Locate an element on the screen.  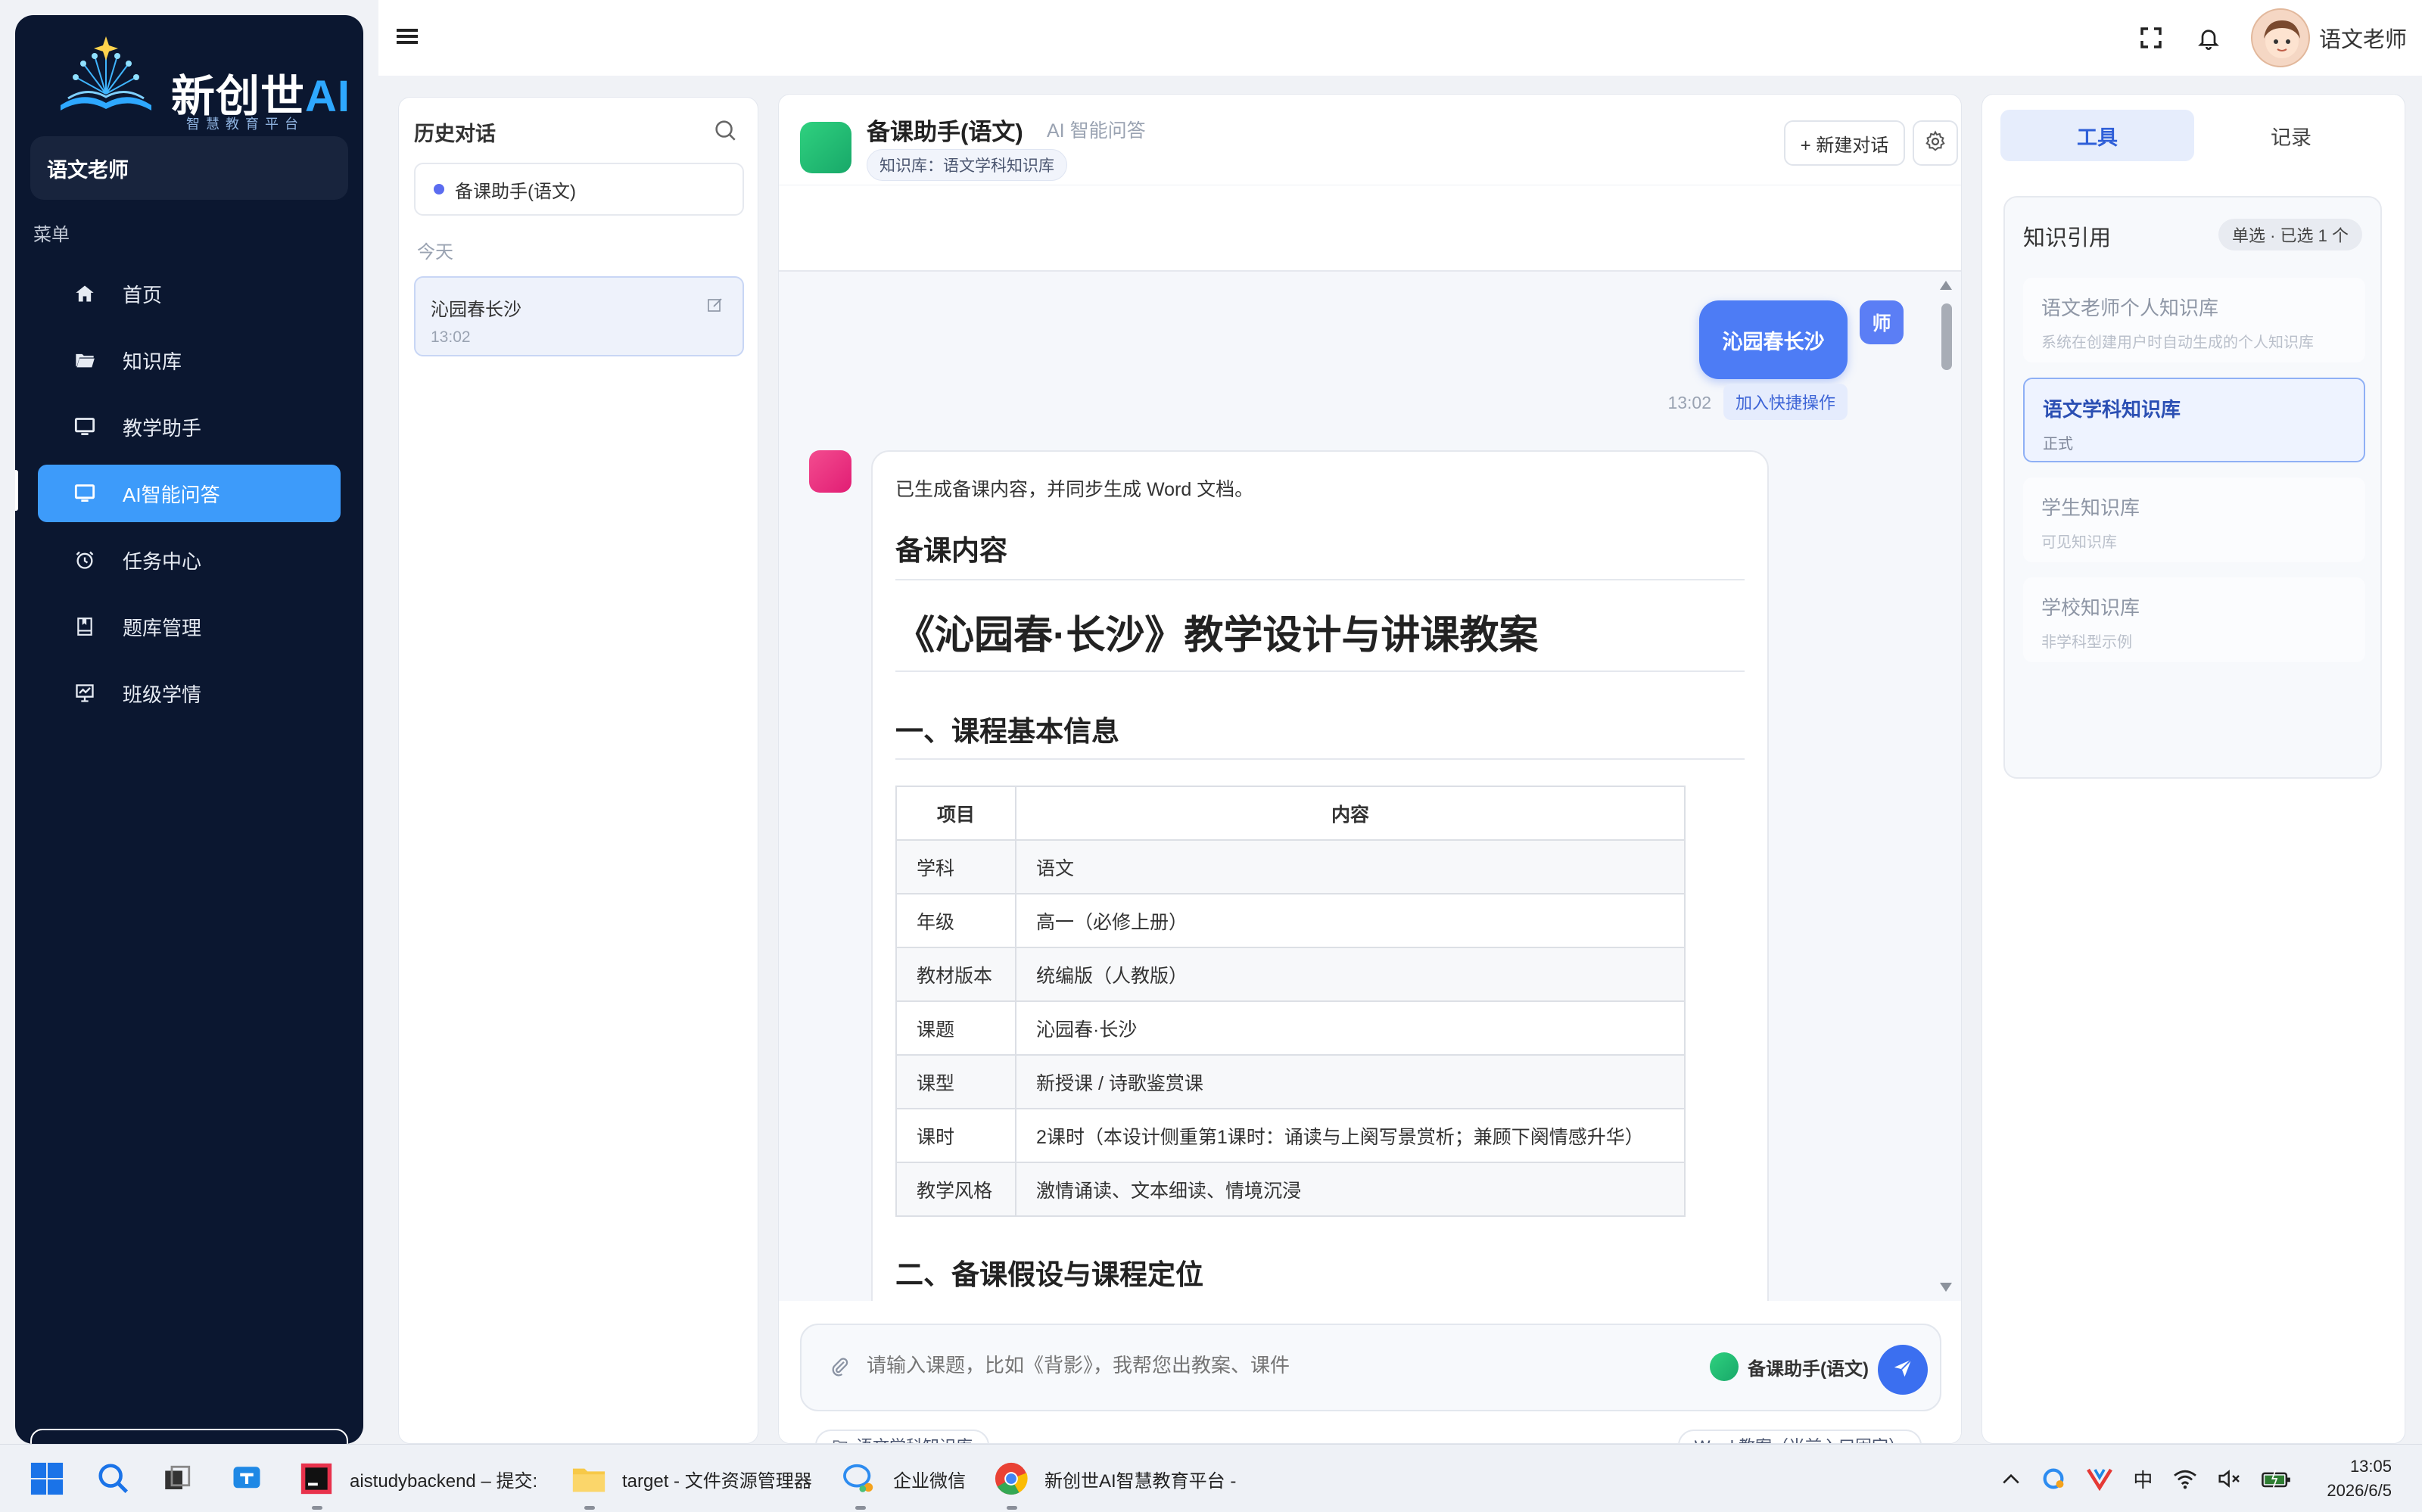
chrome-icon is located at coordinates (1011, 1479).